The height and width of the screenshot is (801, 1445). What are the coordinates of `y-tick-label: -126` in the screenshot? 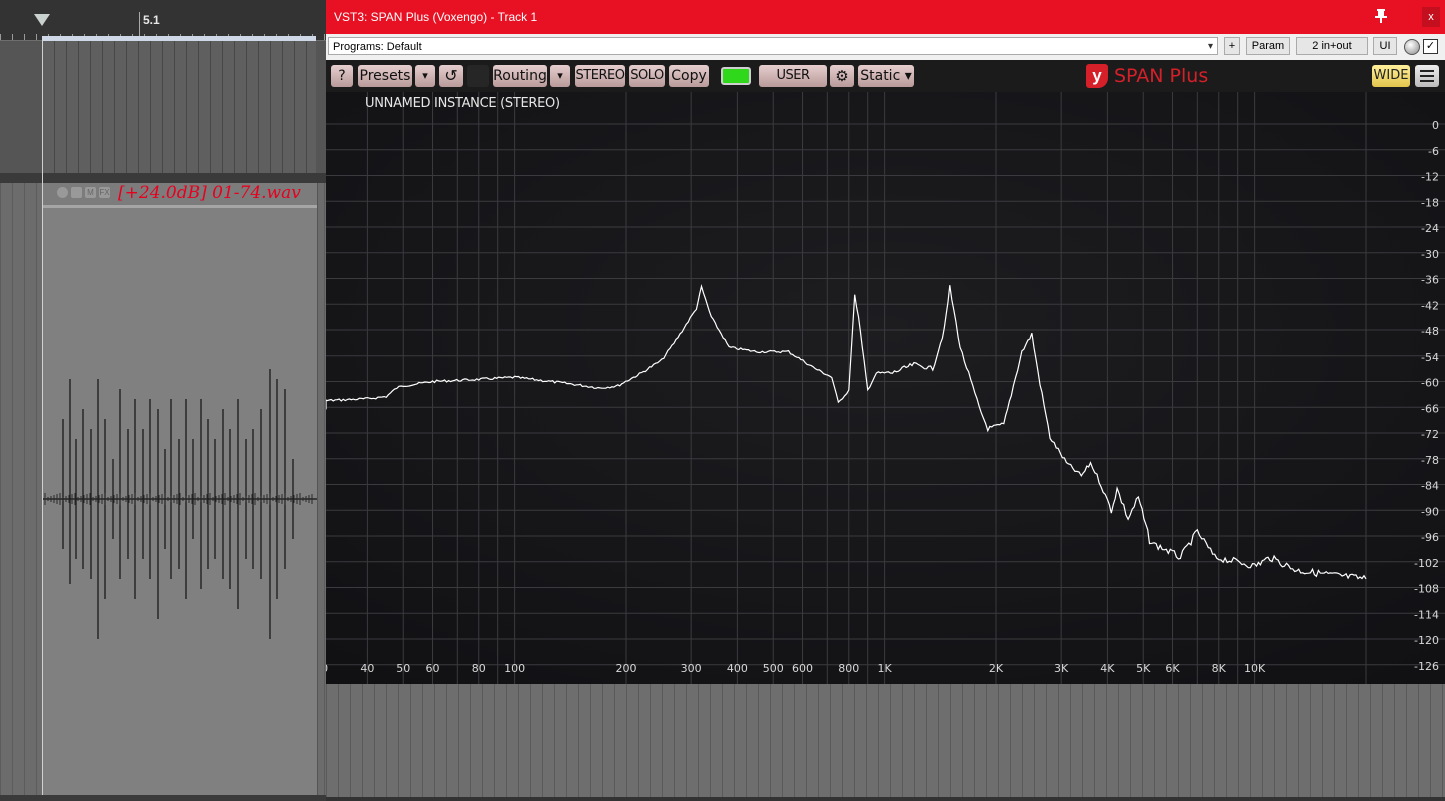 It's located at (1426, 666).